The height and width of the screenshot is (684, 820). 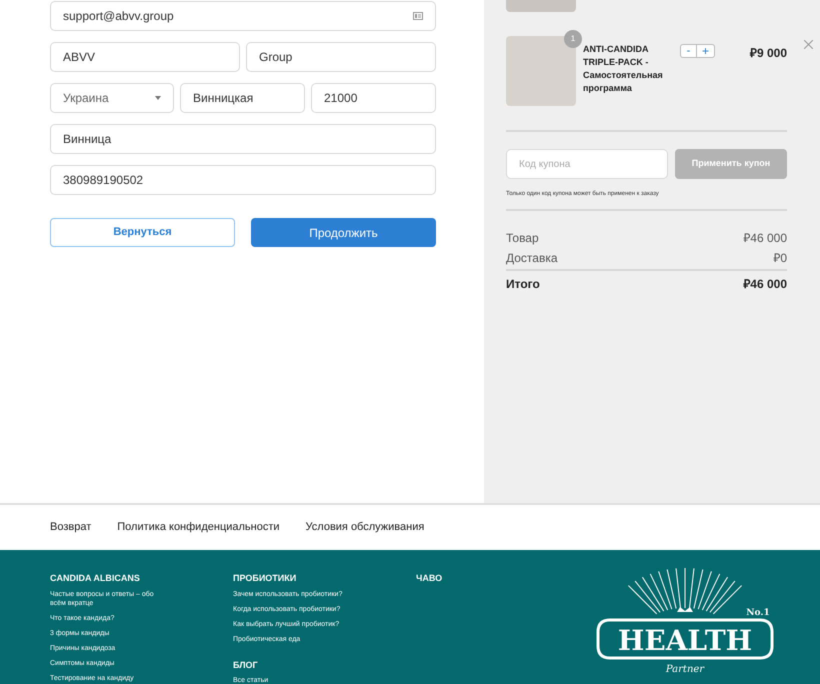 What do you see at coordinates (523, 284) in the screenshot?
I see `total-label: Итого` at bounding box center [523, 284].